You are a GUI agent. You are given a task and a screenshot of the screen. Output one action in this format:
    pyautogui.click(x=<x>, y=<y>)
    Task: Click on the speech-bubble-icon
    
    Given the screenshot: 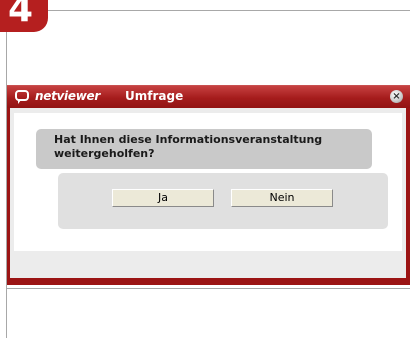 What is the action you would take?
    pyautogui.click(x=22, y=97)
    